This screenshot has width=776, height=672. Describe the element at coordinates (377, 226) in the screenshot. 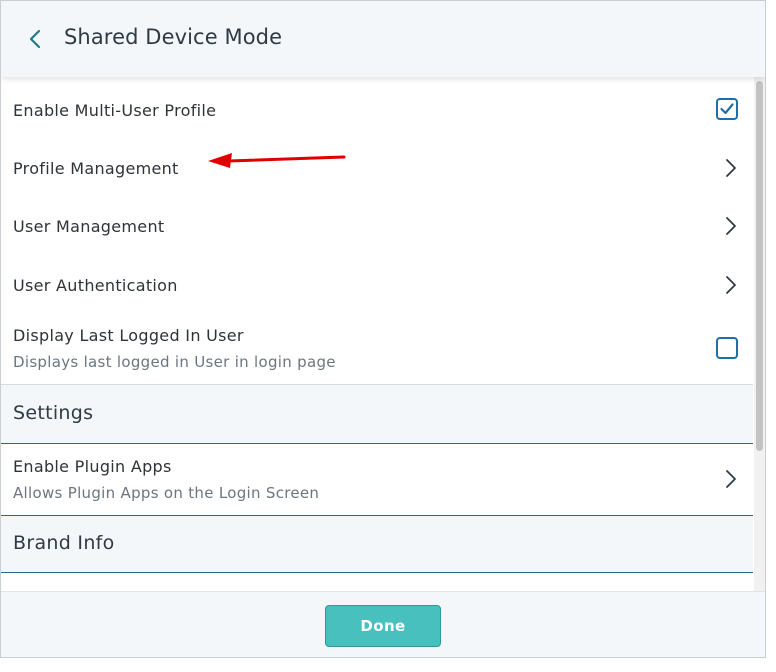

I see `row-user-management: User Management` at that location.